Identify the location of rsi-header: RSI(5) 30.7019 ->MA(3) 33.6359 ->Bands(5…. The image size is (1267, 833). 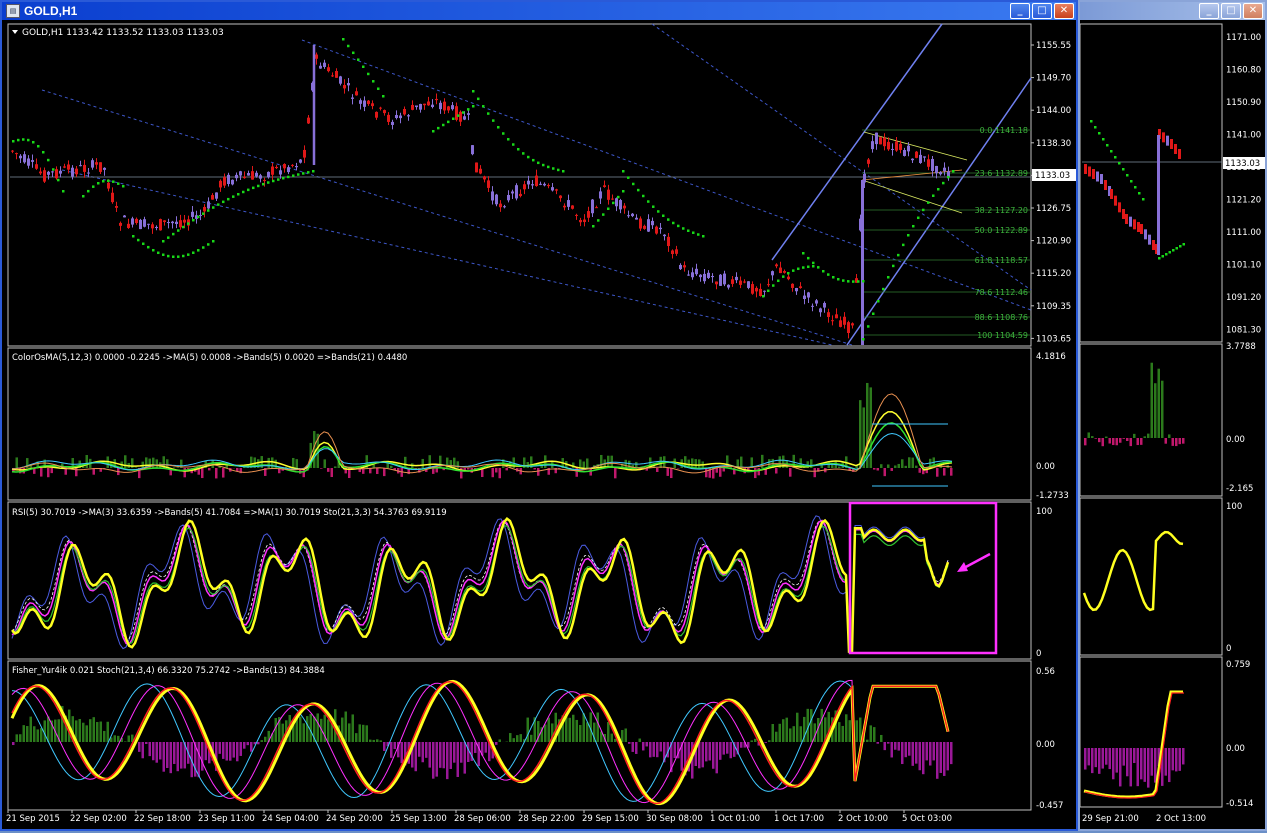
(229, 513).